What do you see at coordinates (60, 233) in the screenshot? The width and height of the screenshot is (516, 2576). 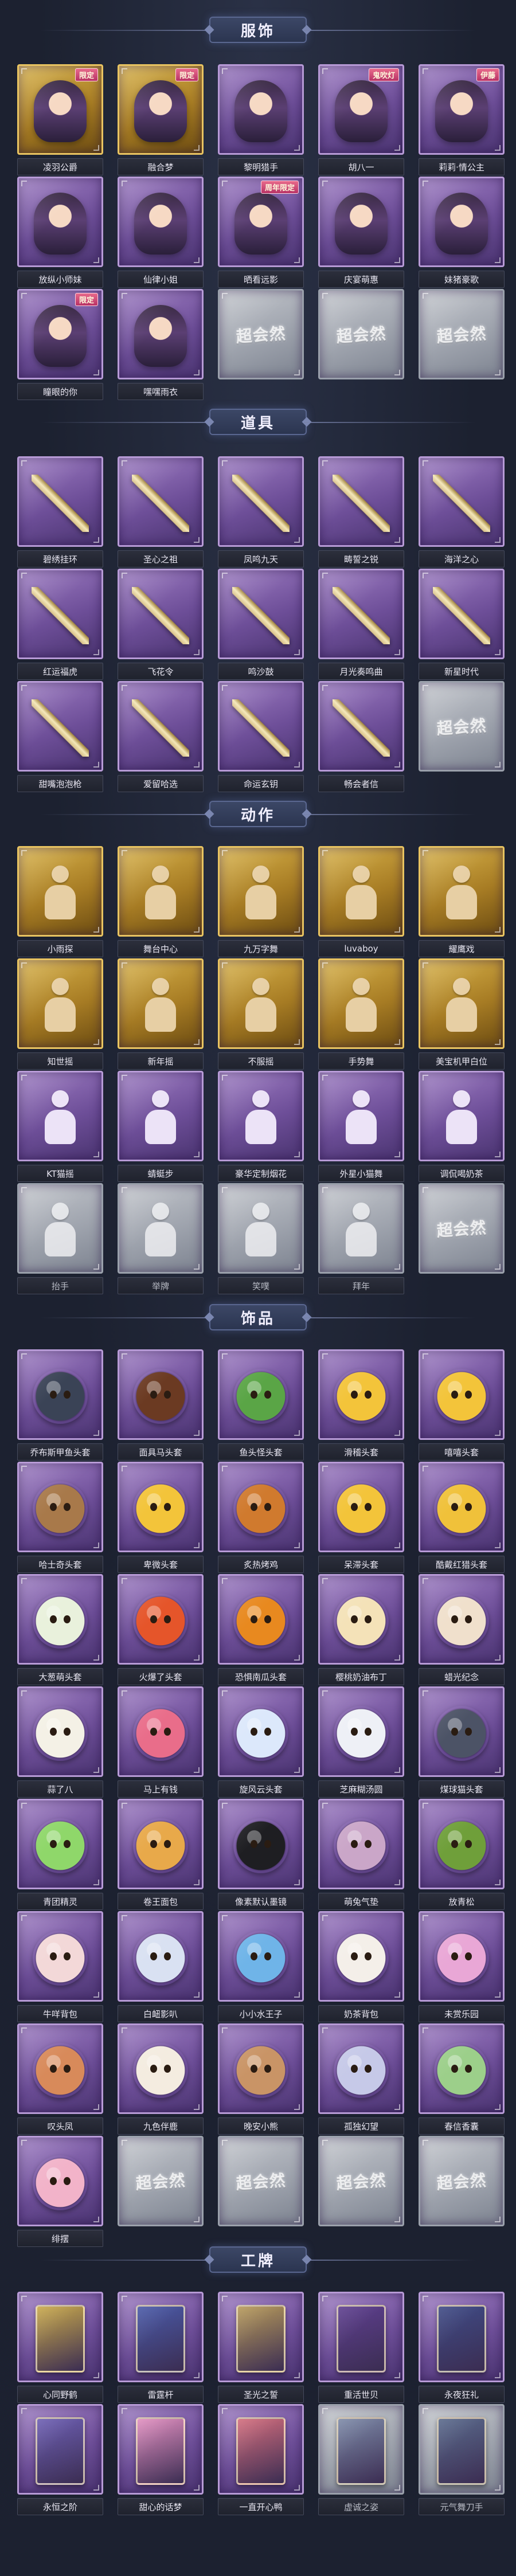 I see `costumes-item: 放纵小师妹` at bounding box center [60, 233].